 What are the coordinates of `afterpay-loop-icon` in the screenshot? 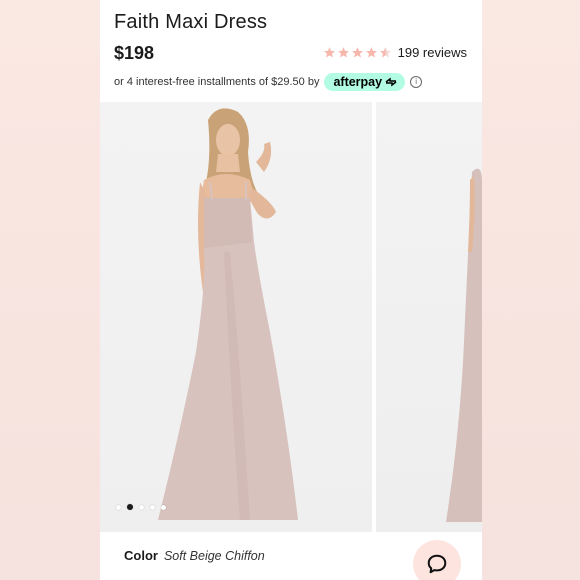 It's located at (391, 82).